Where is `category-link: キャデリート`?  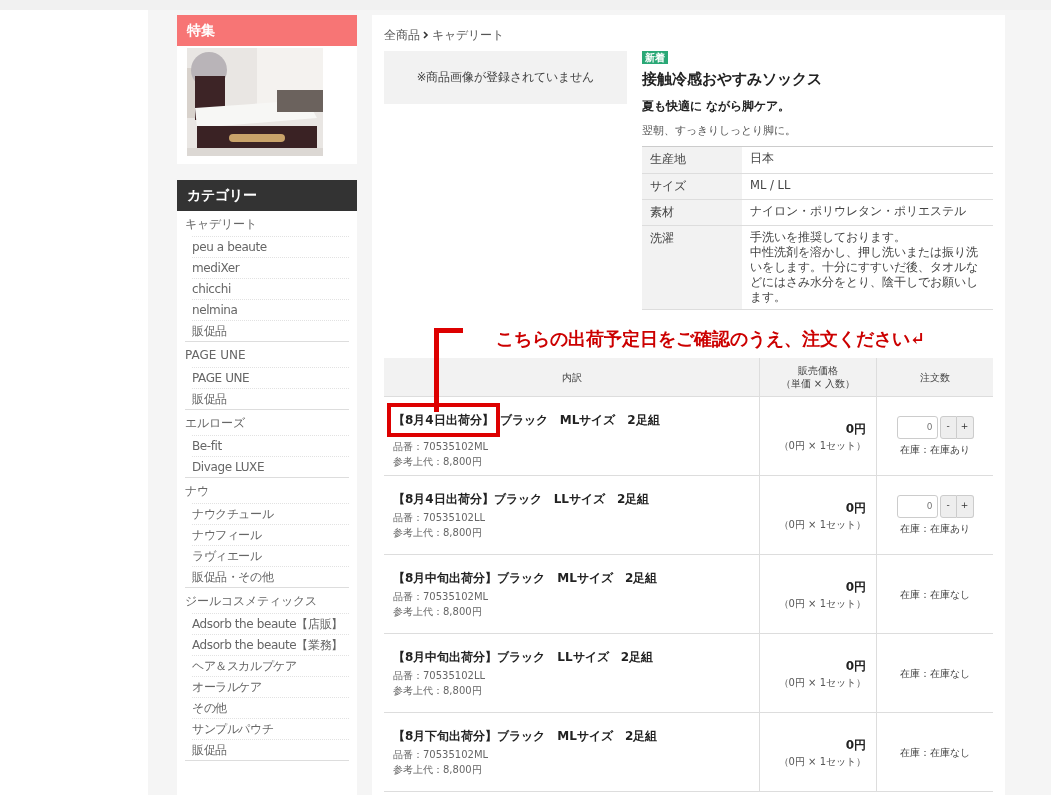 category-link: キャデリート is located at coordinates (267, 223).